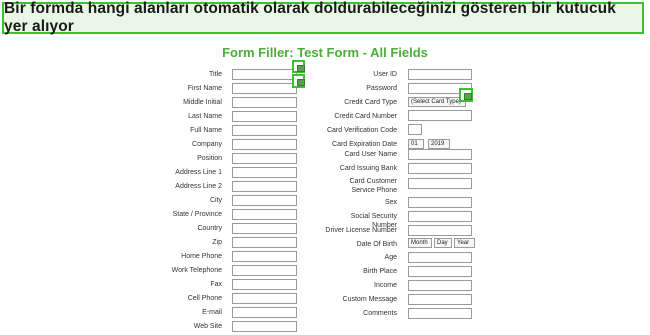  What do you see at coordinates (464, 243) in the screenshot?
I see `dob-year-select: Year` at bounding box center [464, 243].